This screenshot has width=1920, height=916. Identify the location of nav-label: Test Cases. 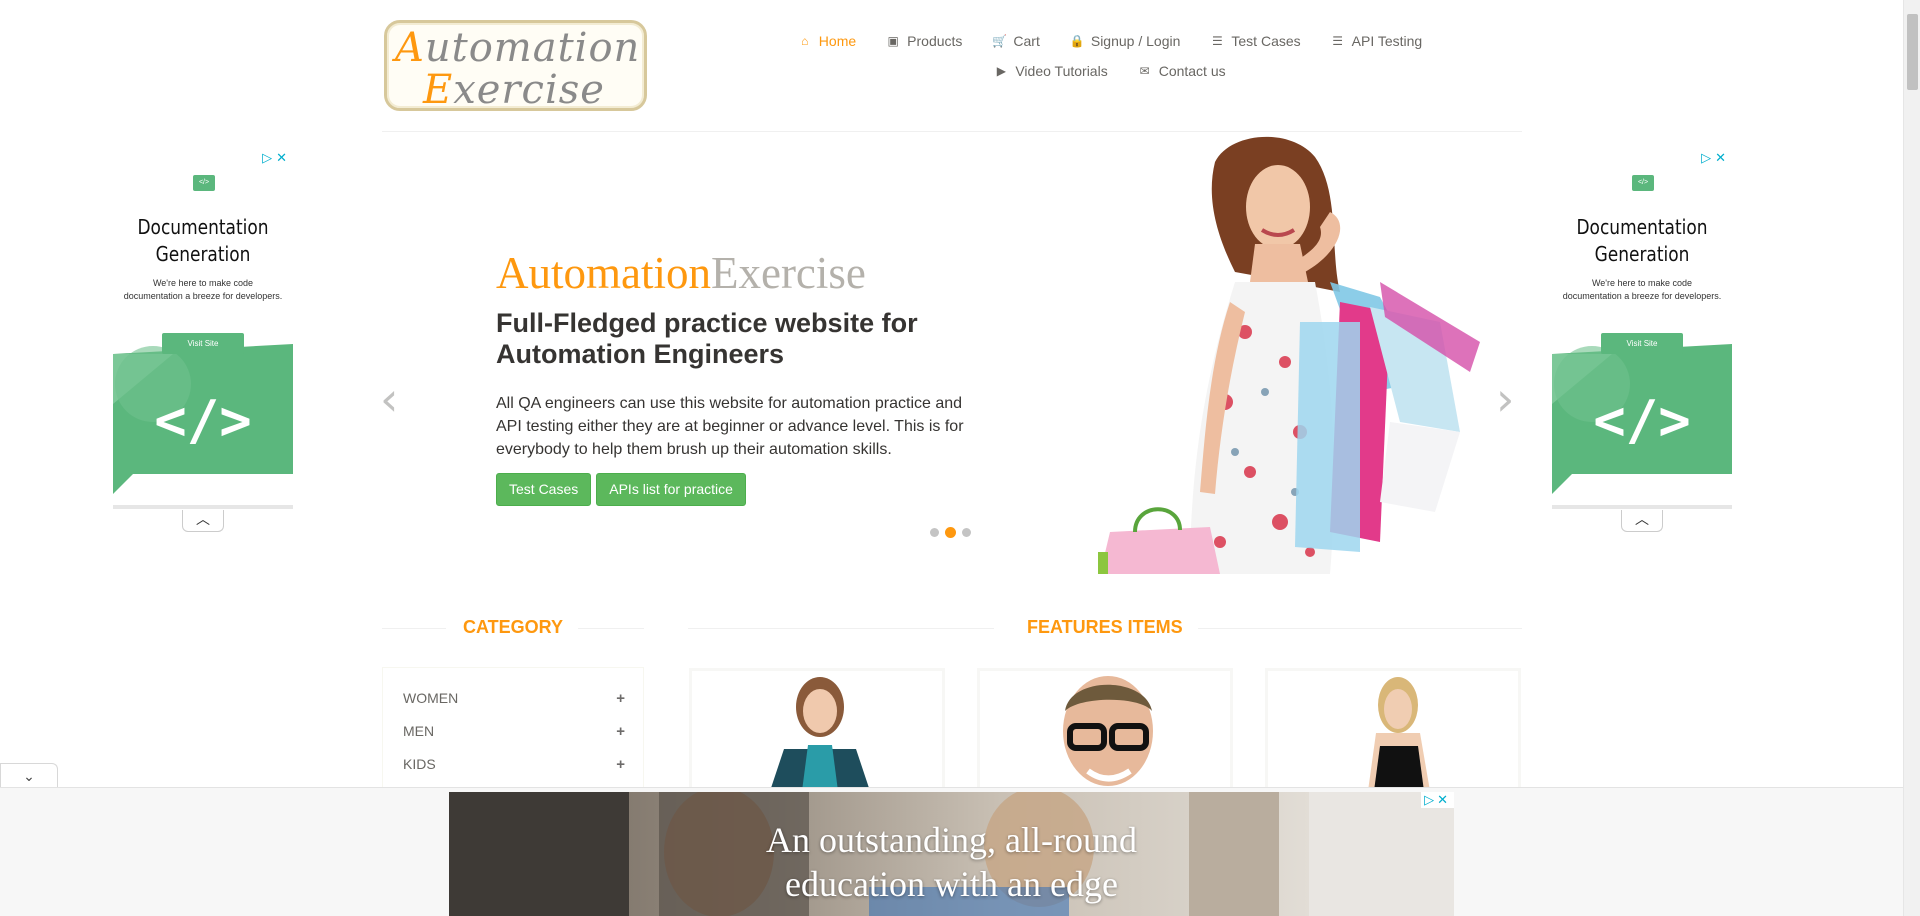
(1266, 41).